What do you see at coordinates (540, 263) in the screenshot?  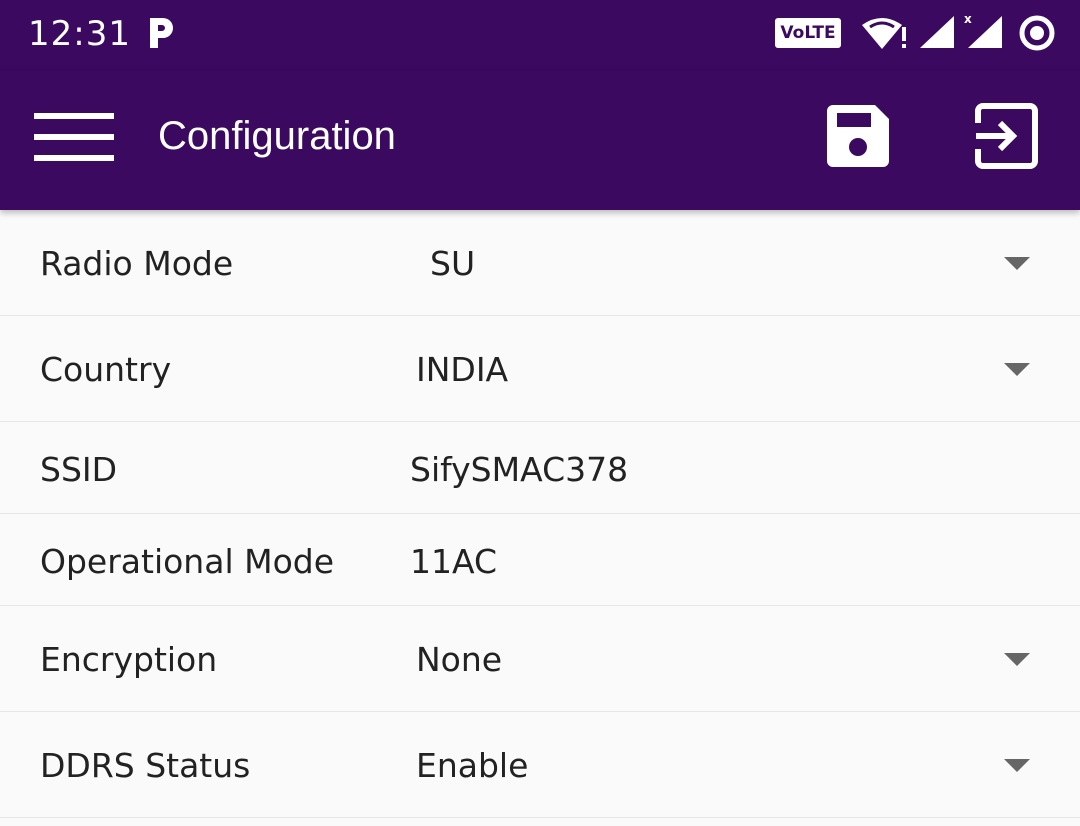 I see `setting-row-radio-mode: Radio Mode SU` at bounding box center [540, 263].